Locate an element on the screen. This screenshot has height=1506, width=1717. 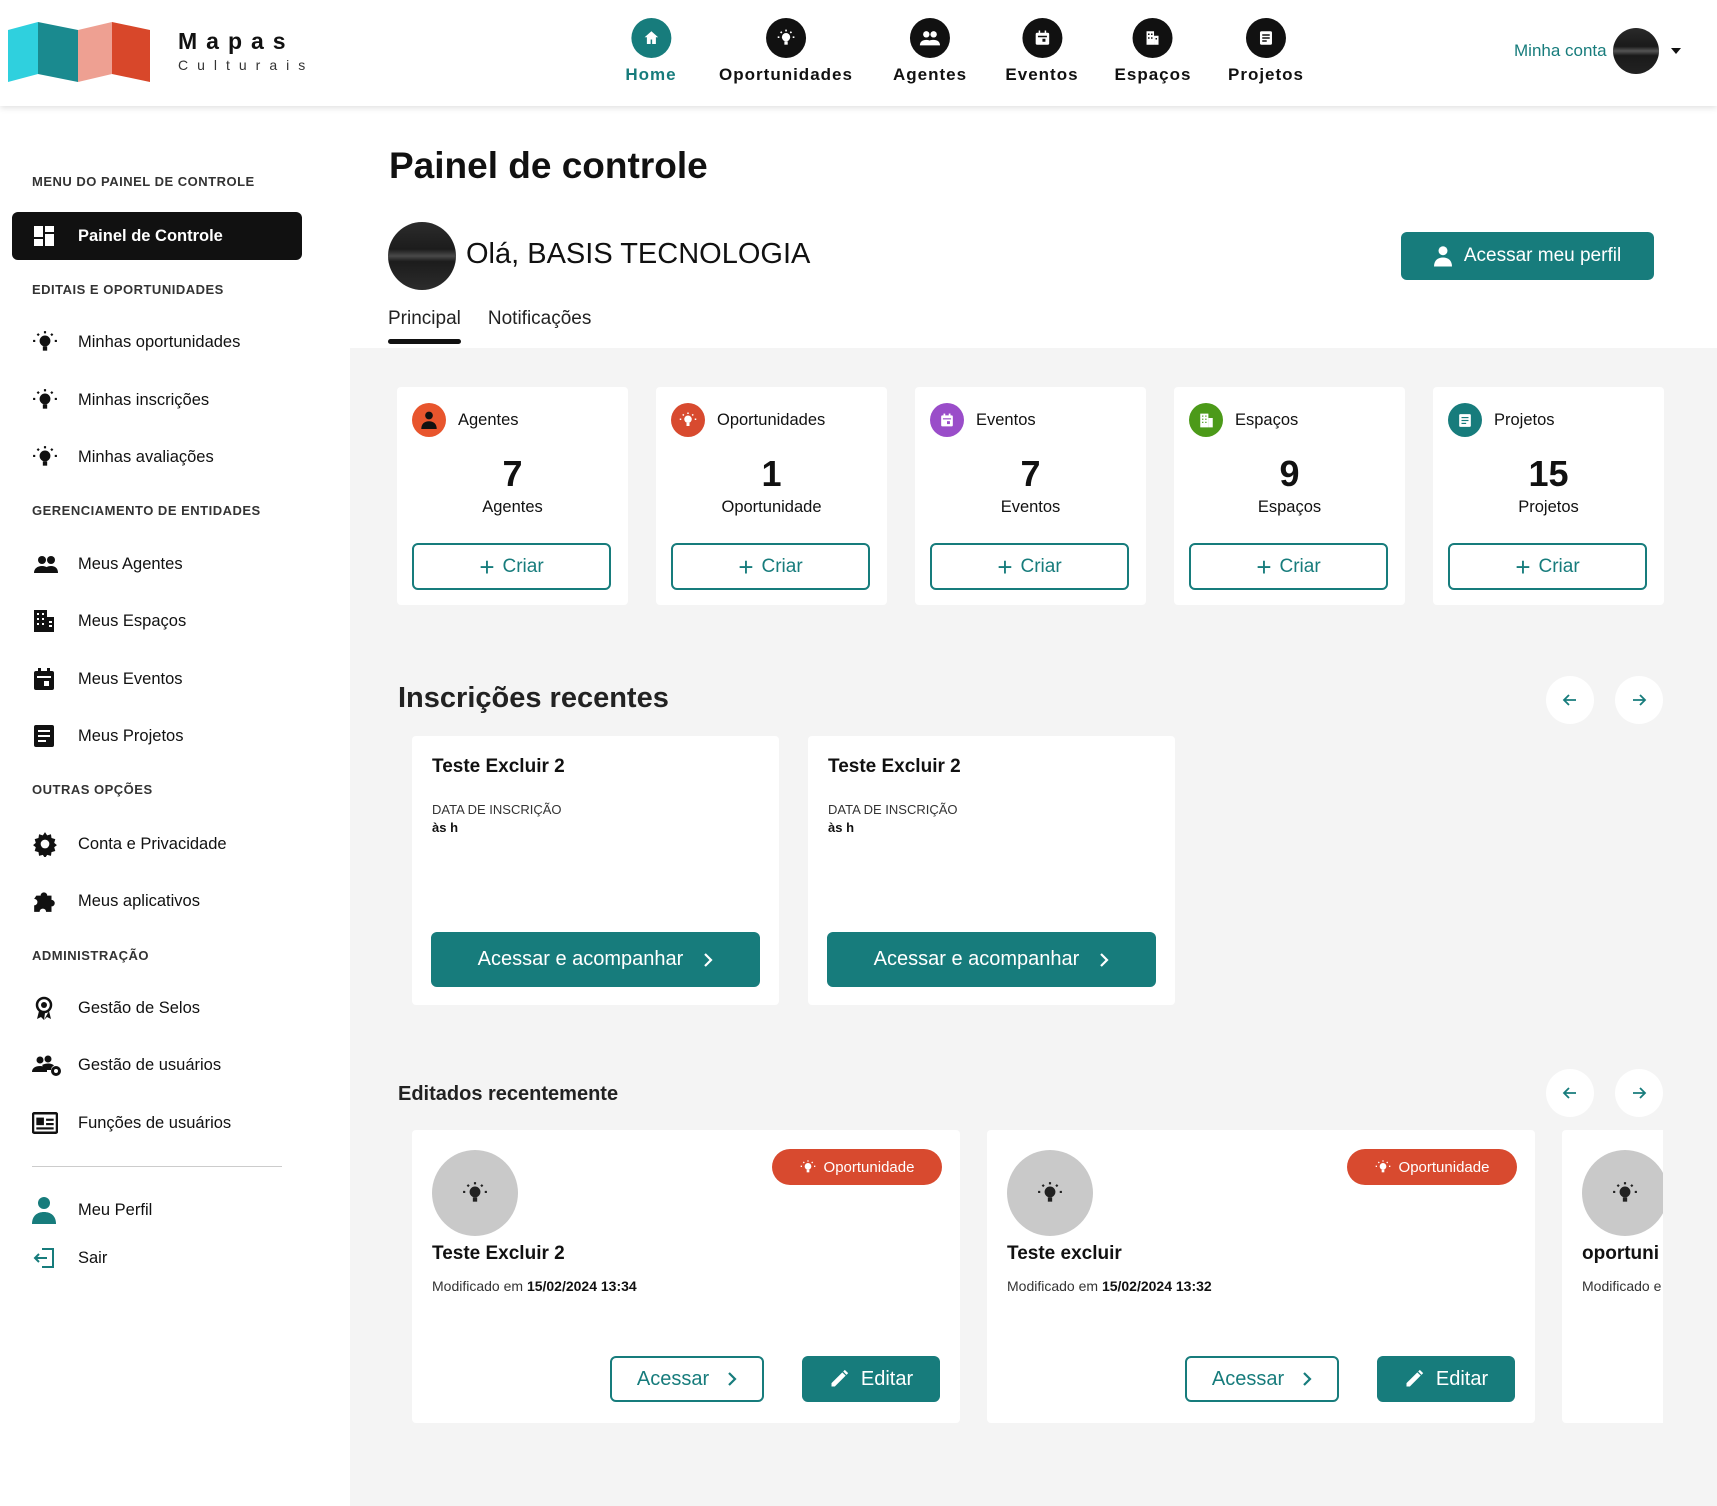
sidebar-item-meus-projetos: Meus Projetos is located at coordinates (157, 736).